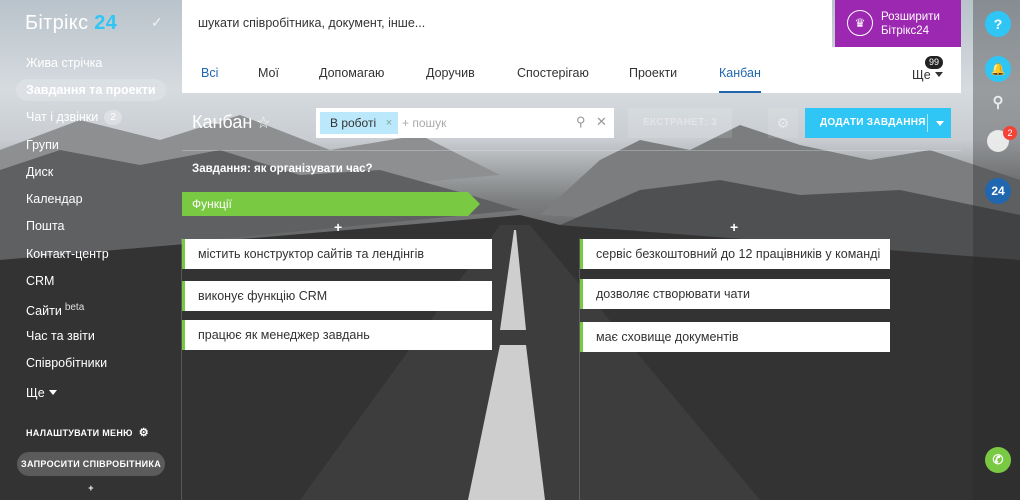 This screenshot has height=500, width=1020. Describe the element at coordinates (898, 23) in the screenshot. I see `upgrade-button: ♛ Розширити Бітрікс24` at that location.